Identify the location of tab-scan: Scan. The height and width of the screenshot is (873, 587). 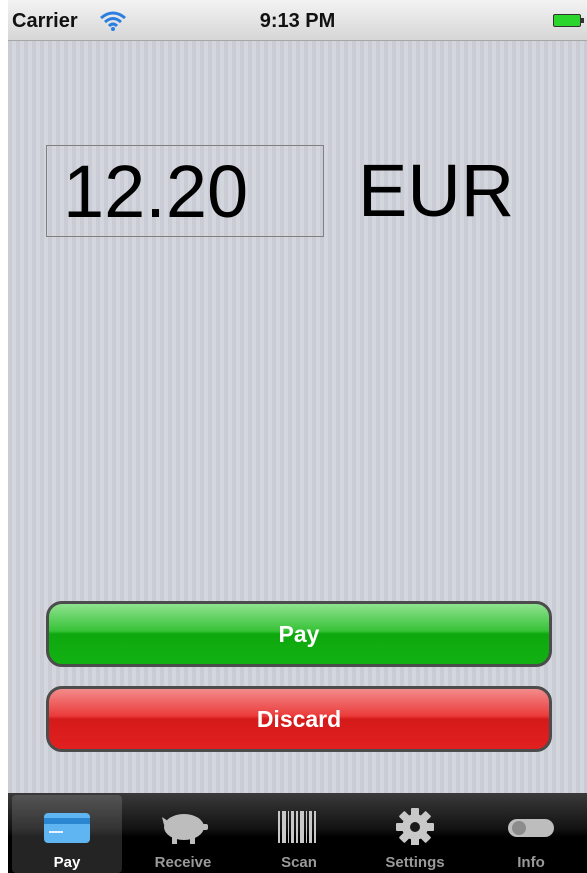
(299, 834).